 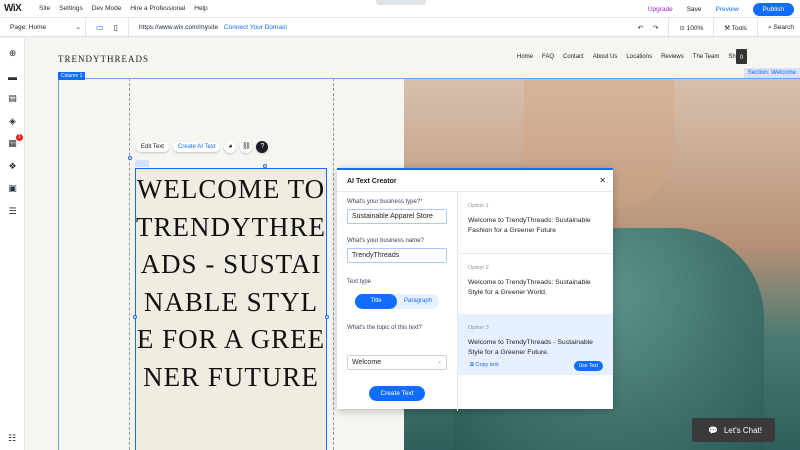 I want to click on cms-icon: ☰, so click(x=12, y=211).